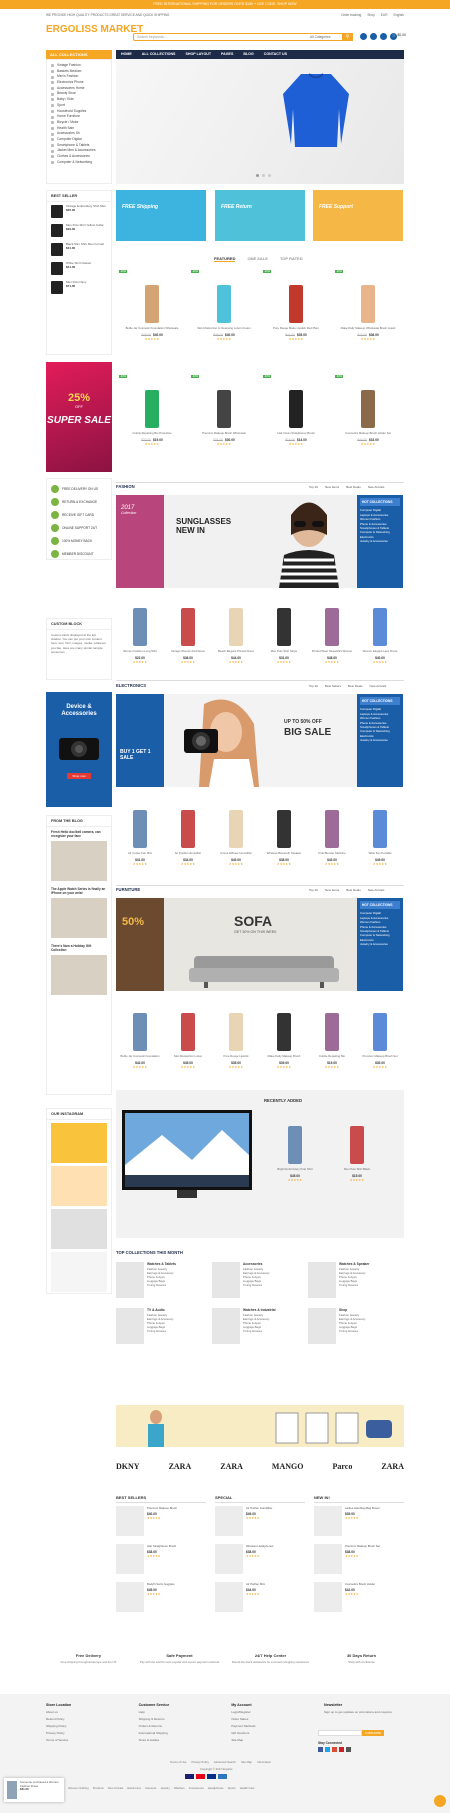  I want to click on tab-on-sale: ONE SALE, so click(257, 259).